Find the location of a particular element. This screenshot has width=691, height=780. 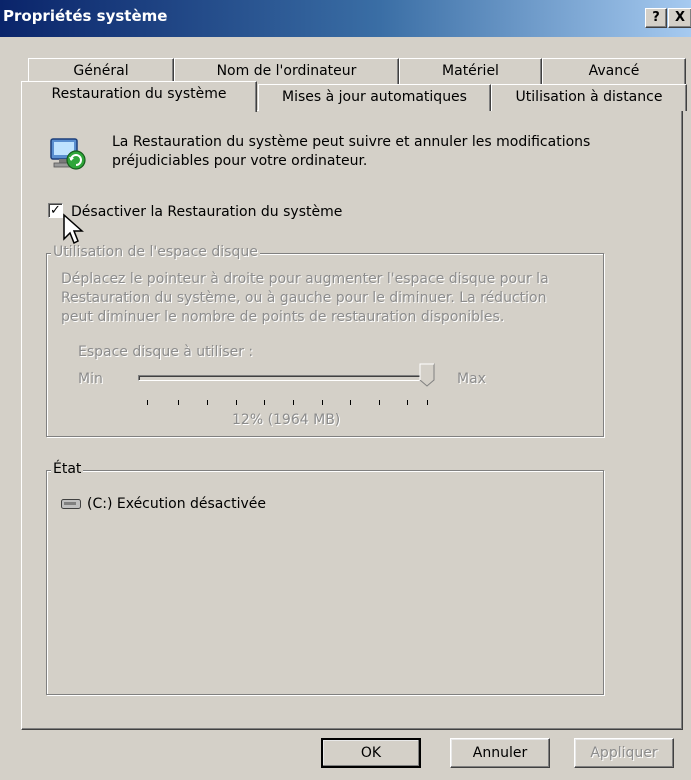

tab-automatic-updates: Mises à jour automatiques is located at coordinates (374, 97).